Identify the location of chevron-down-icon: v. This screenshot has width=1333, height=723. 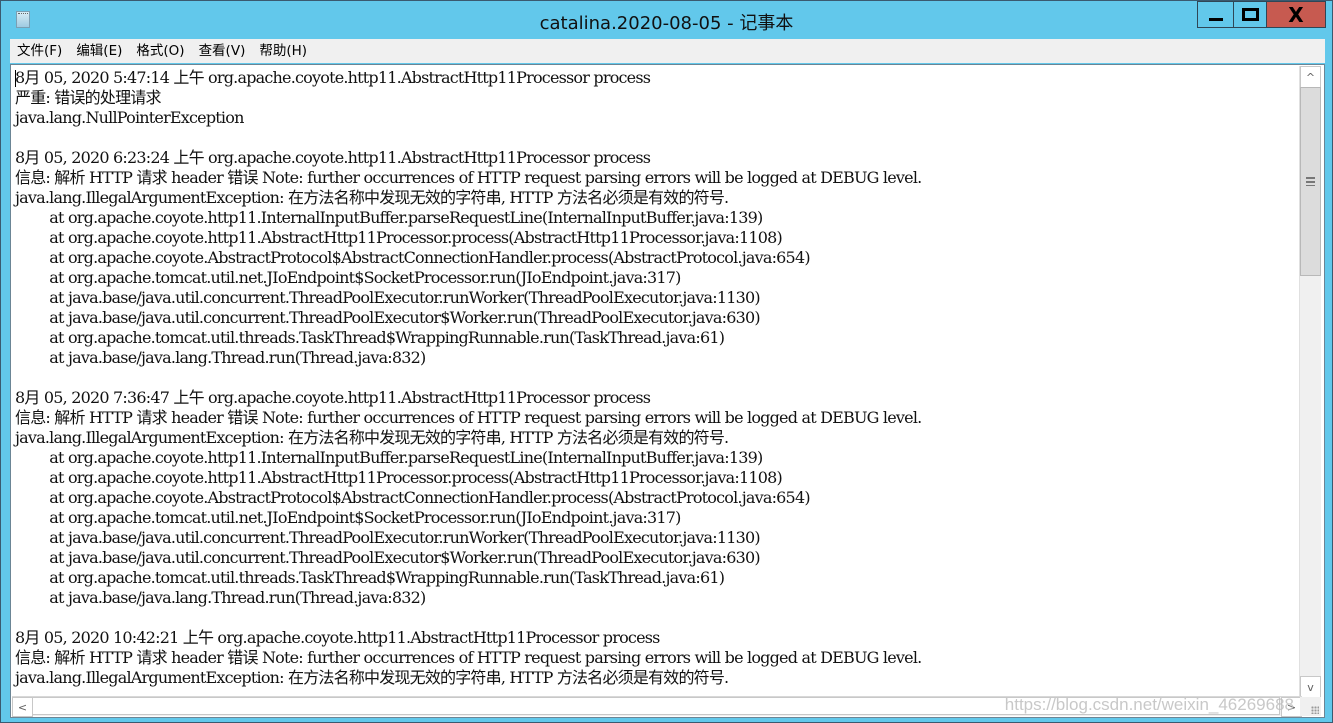
(1310, 687).